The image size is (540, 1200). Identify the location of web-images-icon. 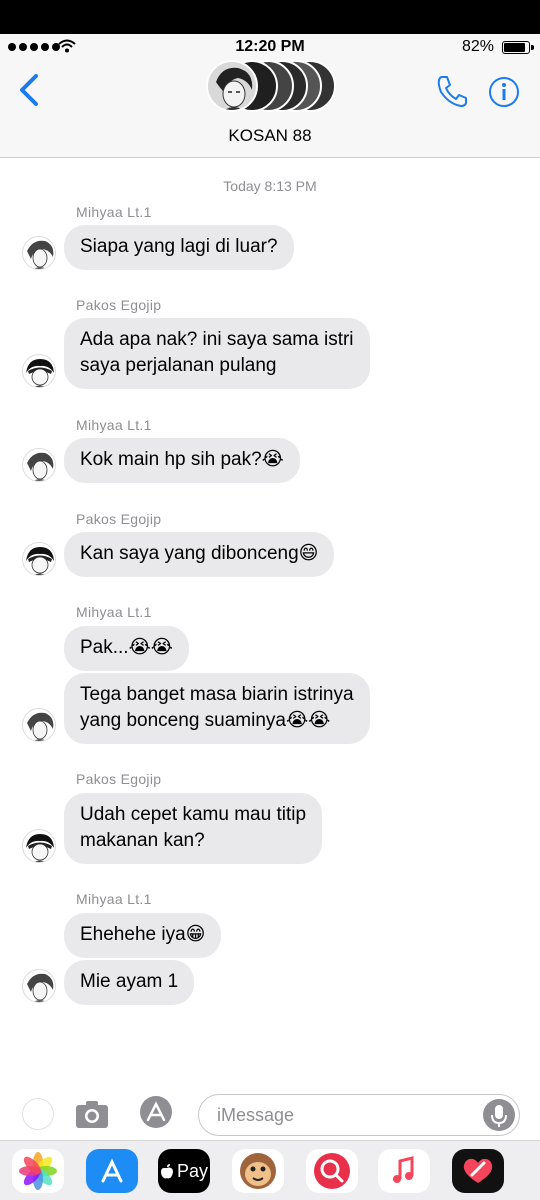
(332, 1171).